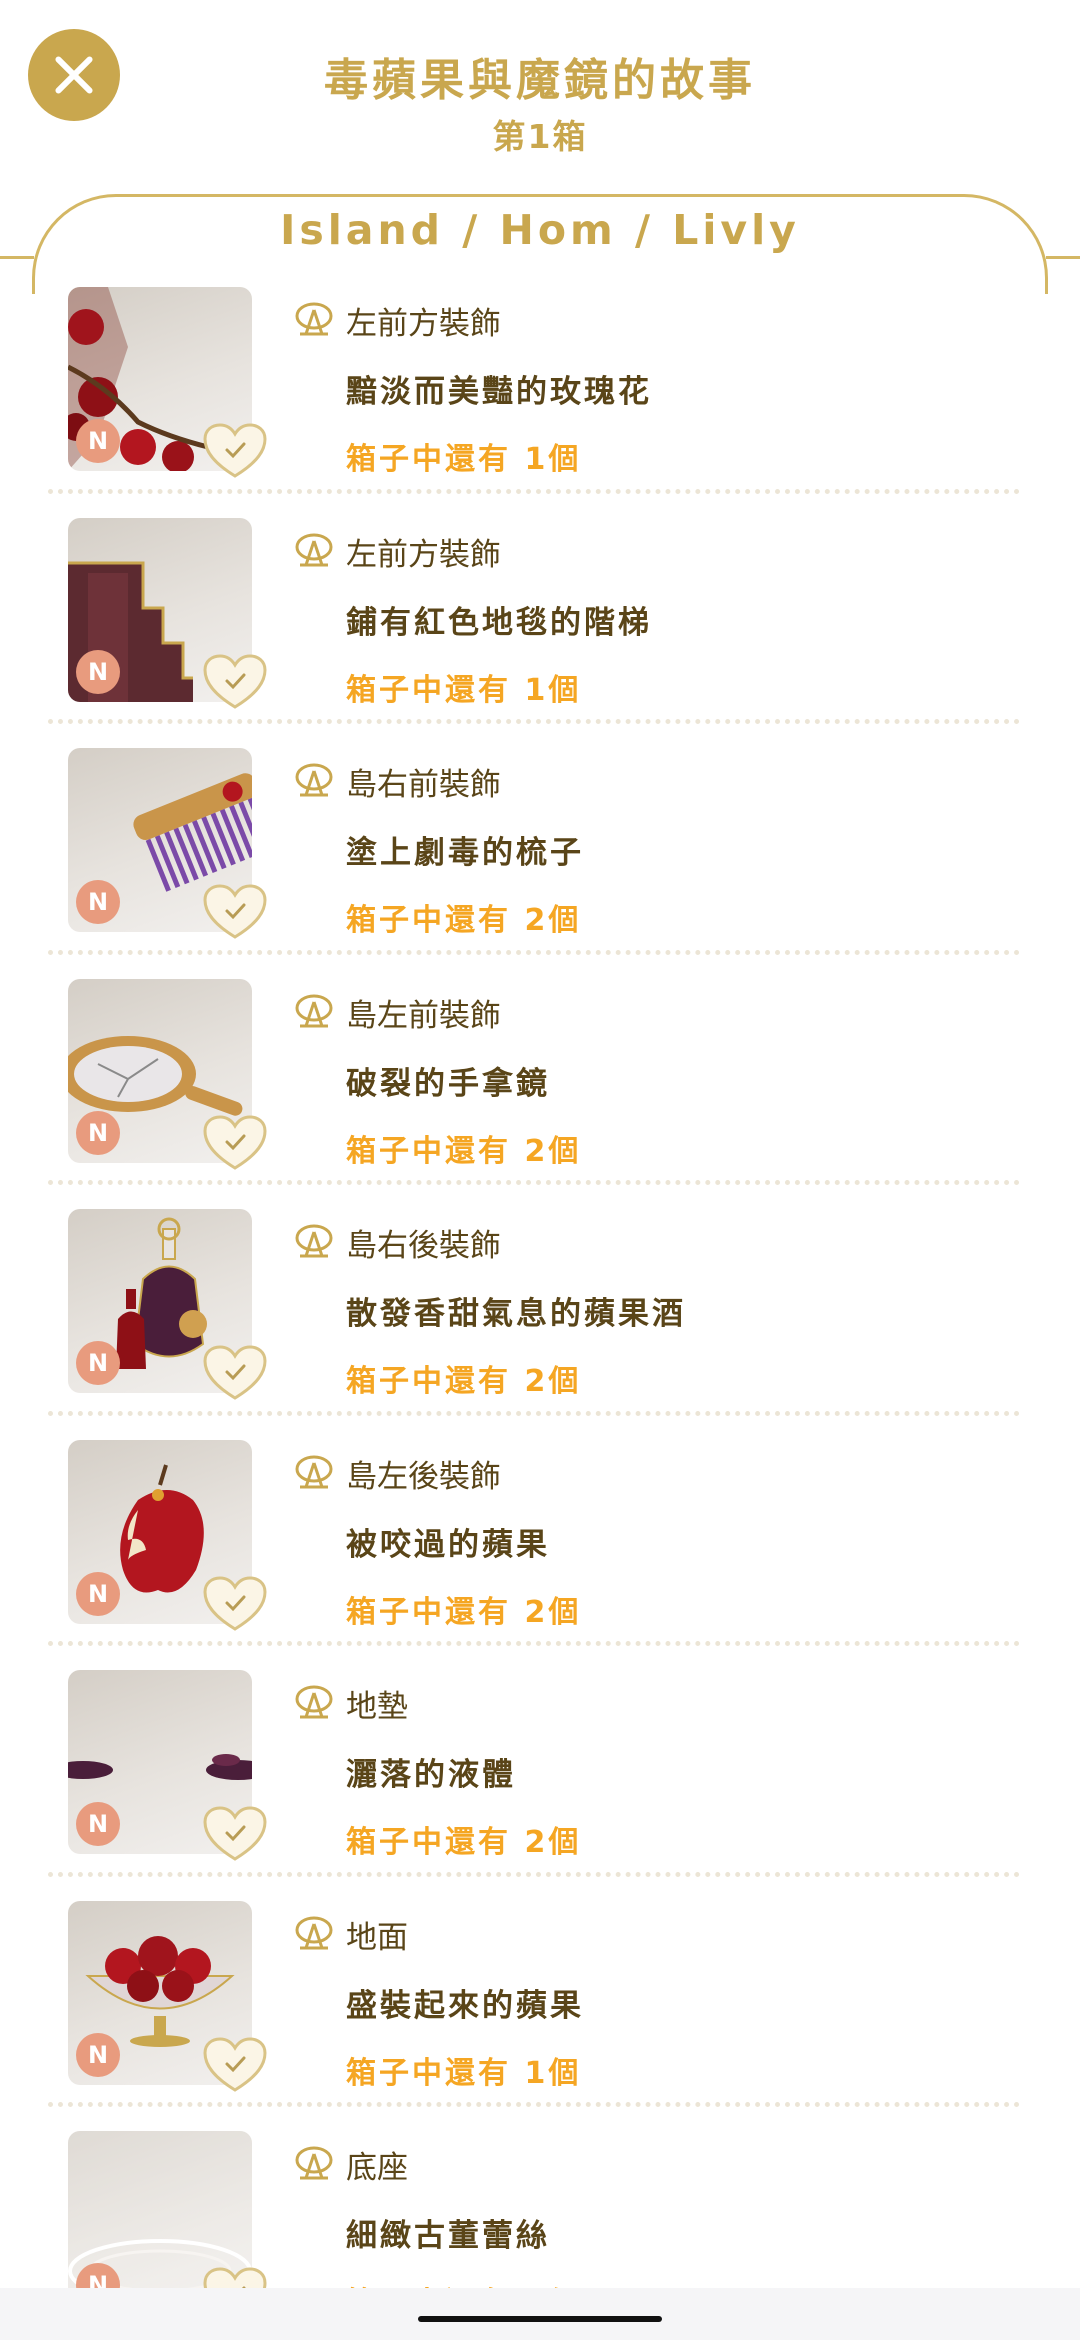  What do you see at coordinates (540, 80) in the screenshot?
I see `page-title: 毒蘋果與魔鏡的故事` at bounding box center [540, 80].